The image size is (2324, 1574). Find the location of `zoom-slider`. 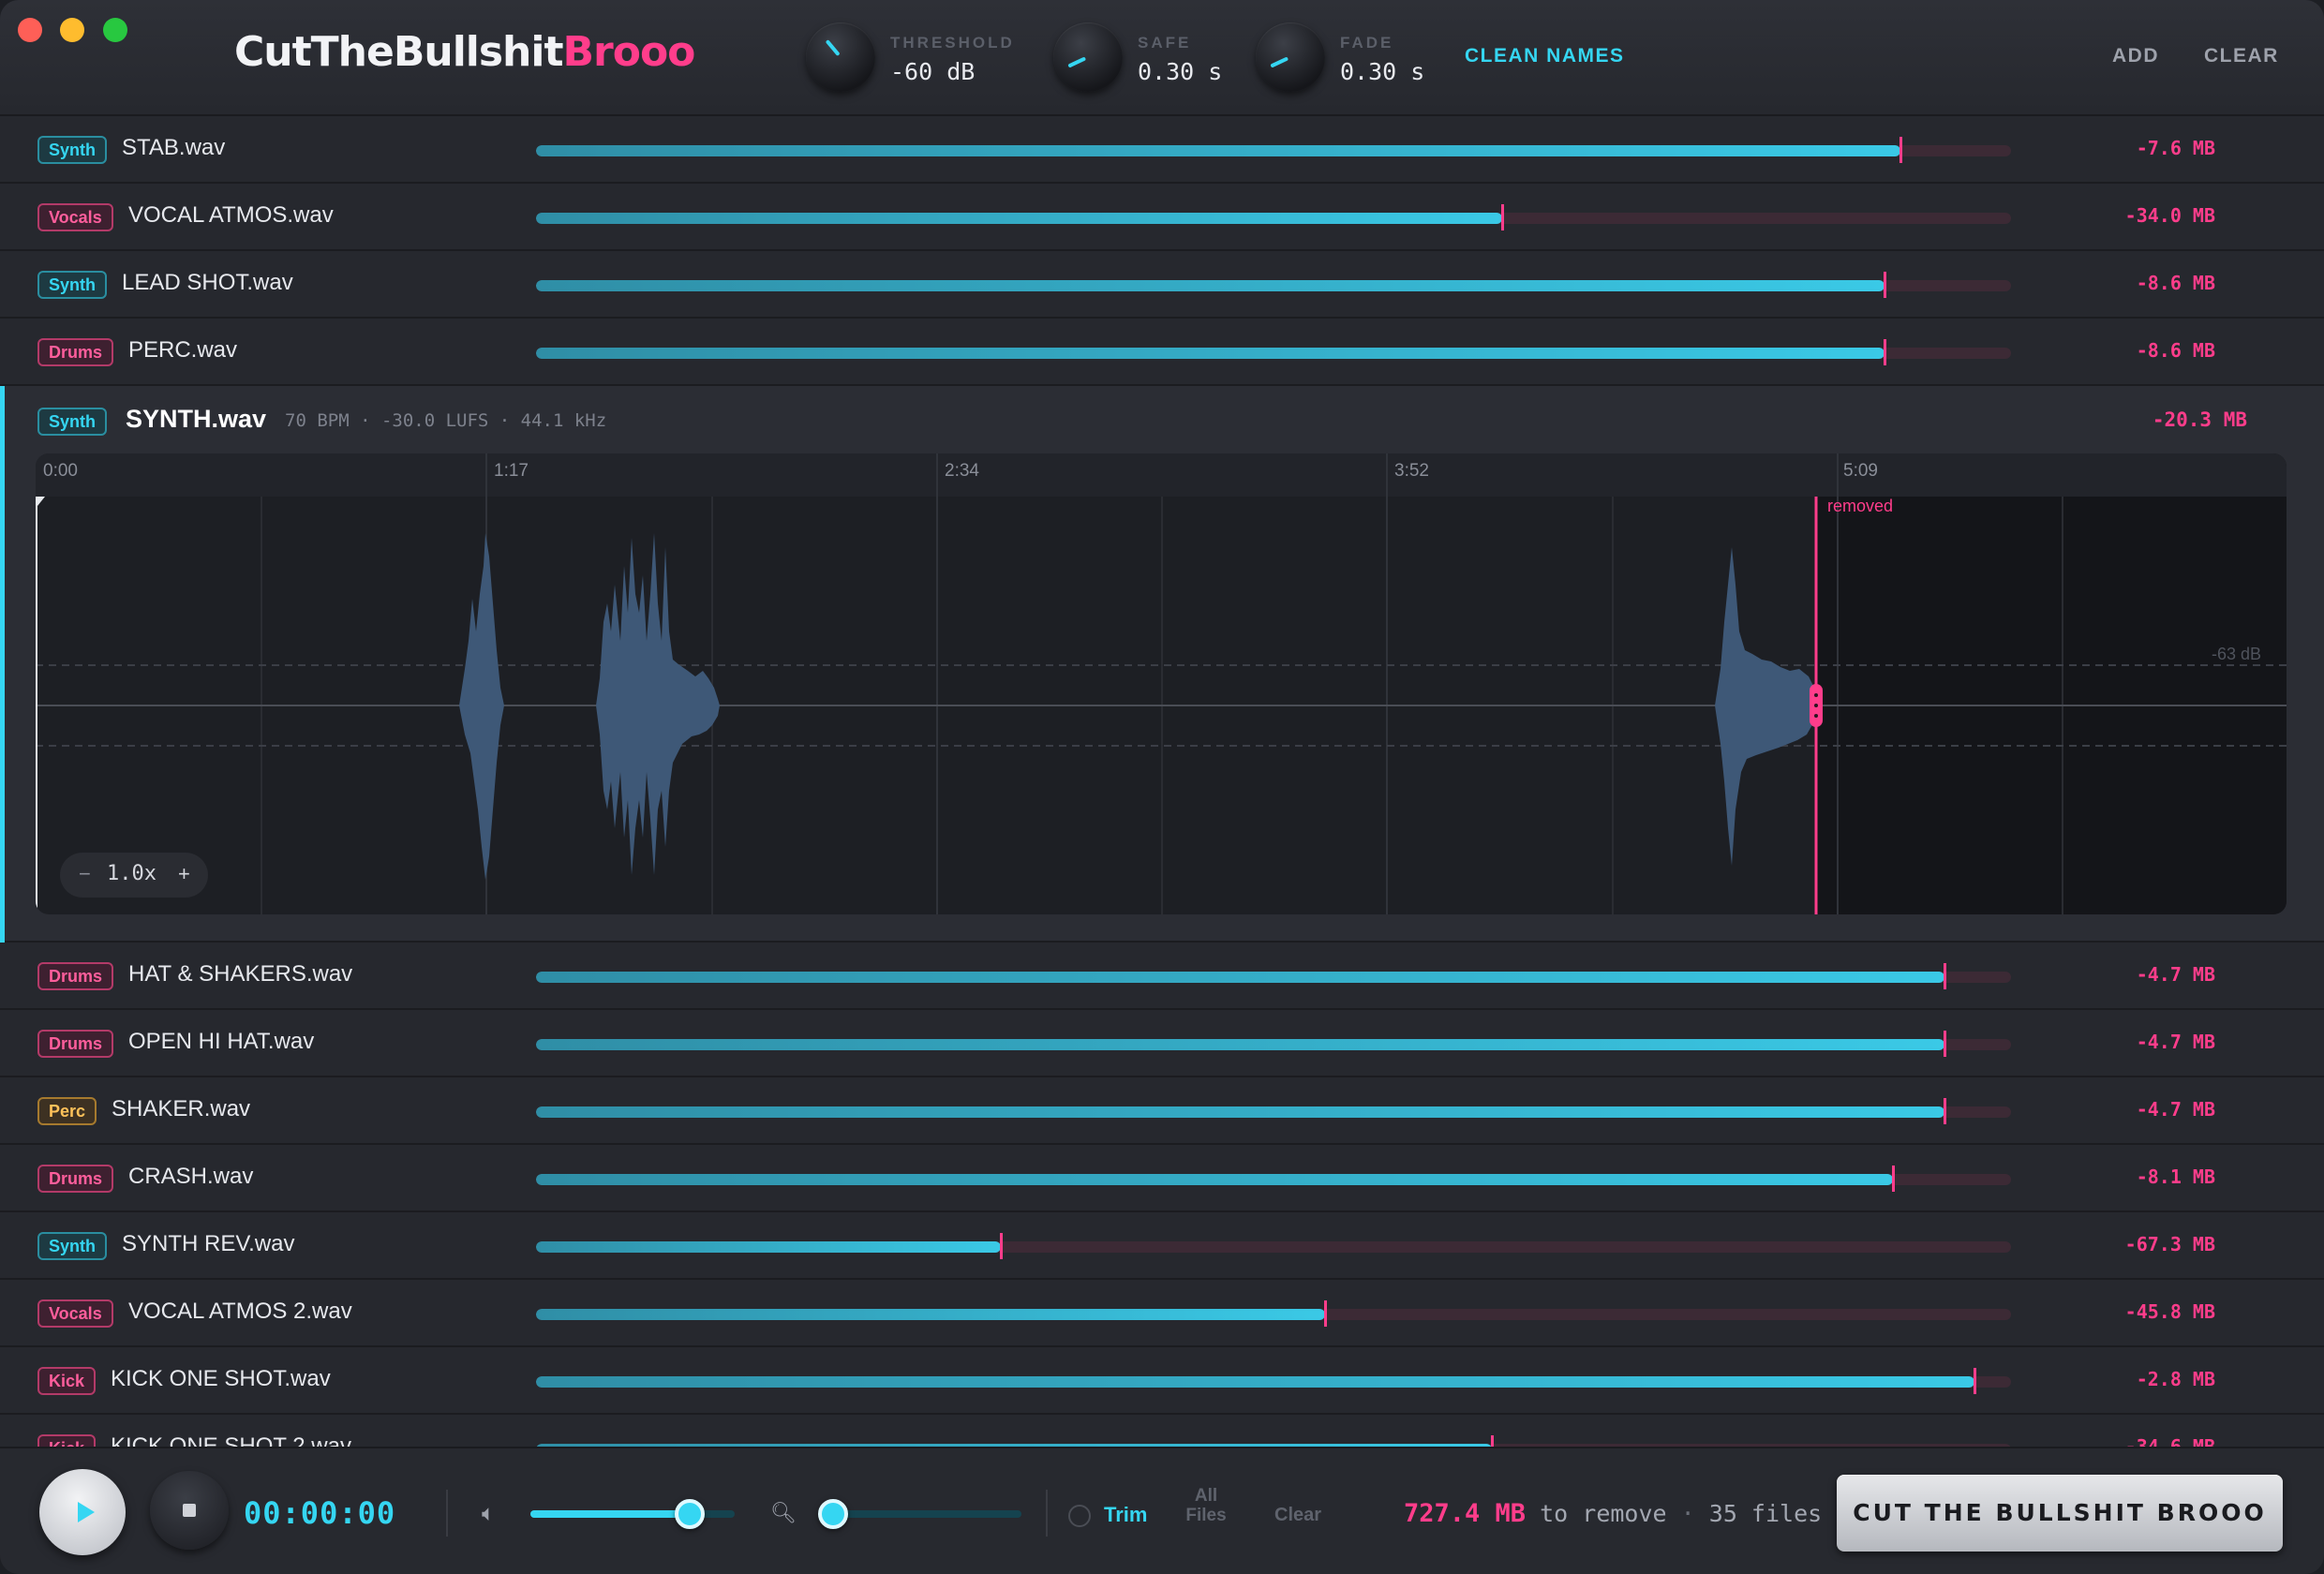

zoom-slider is located at coordinates (919, 1514).